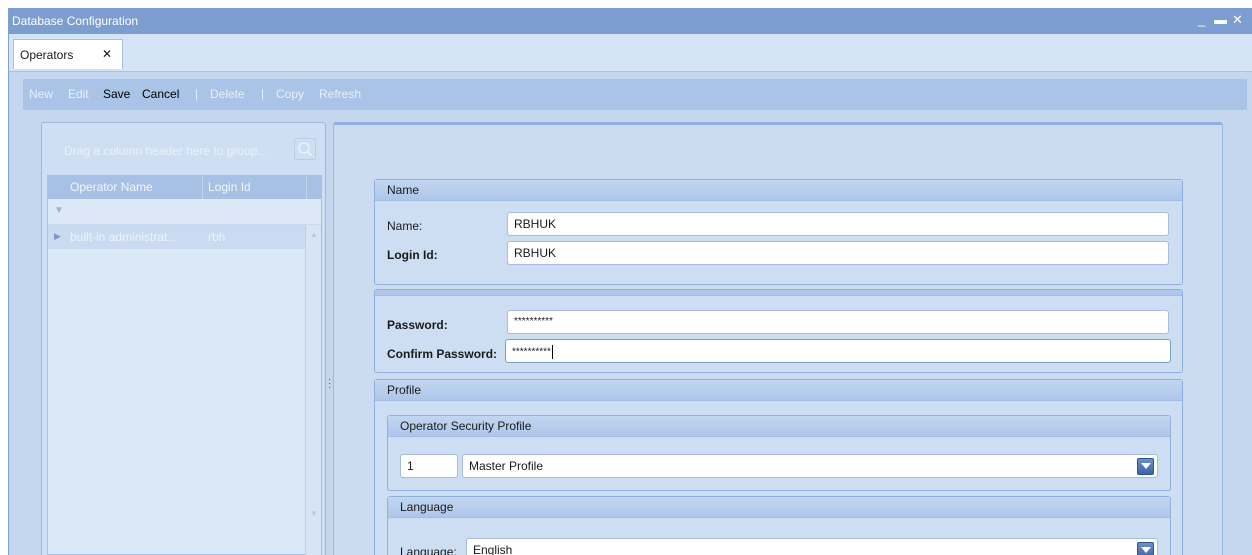 The image size is (1252, 555). Describe the element at coordinates (417, 325) in the screenshot. I see `password-label: Password:` at that location.